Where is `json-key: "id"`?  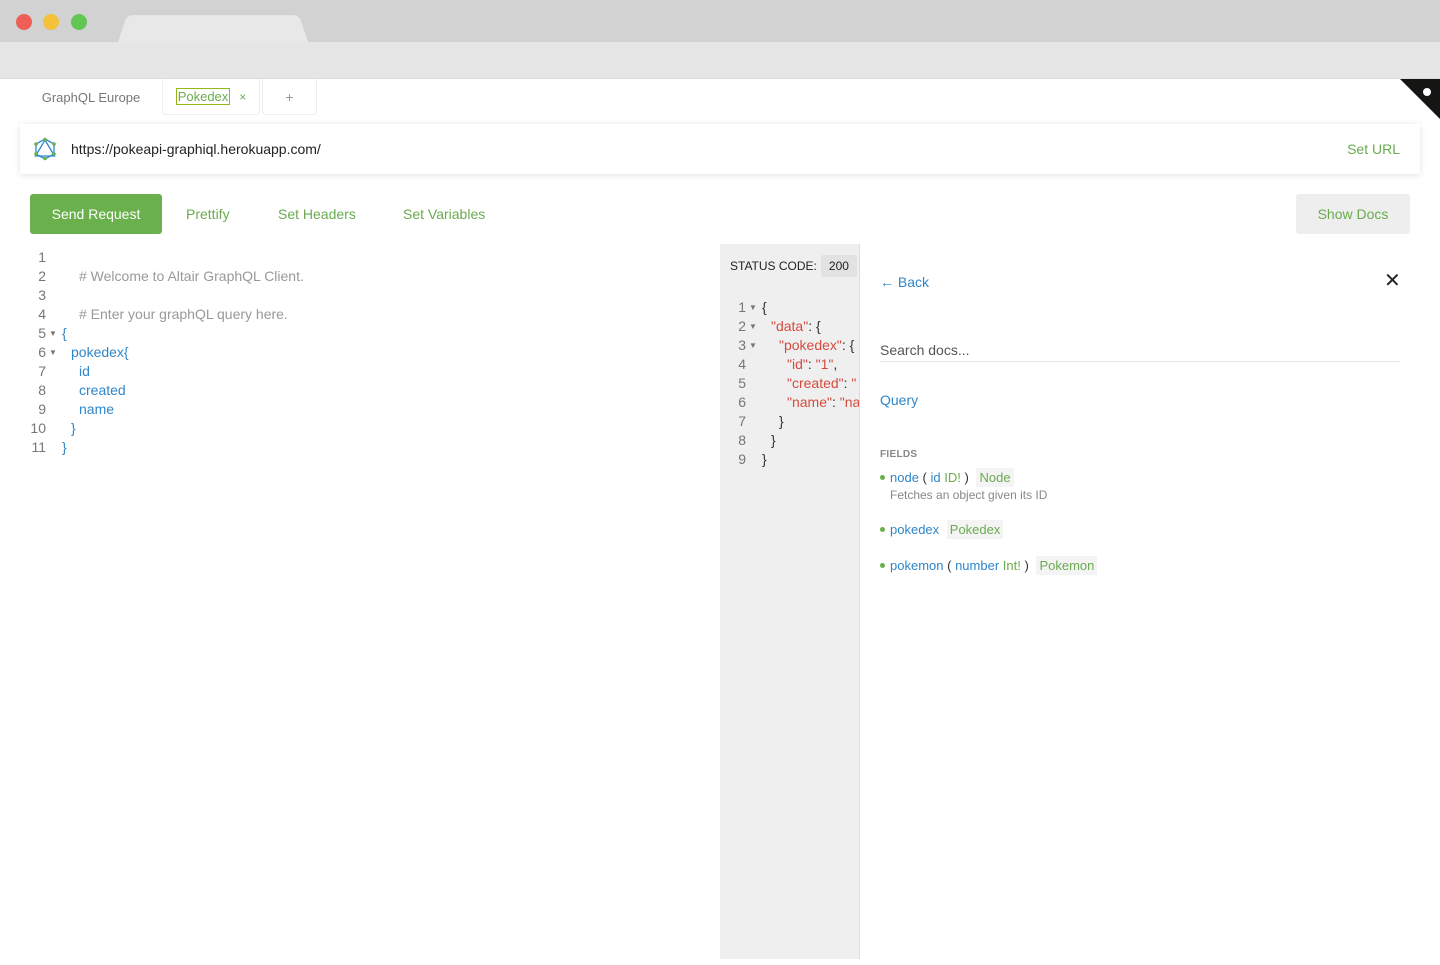 json-key: "id" is located at coordinates (797, 364).